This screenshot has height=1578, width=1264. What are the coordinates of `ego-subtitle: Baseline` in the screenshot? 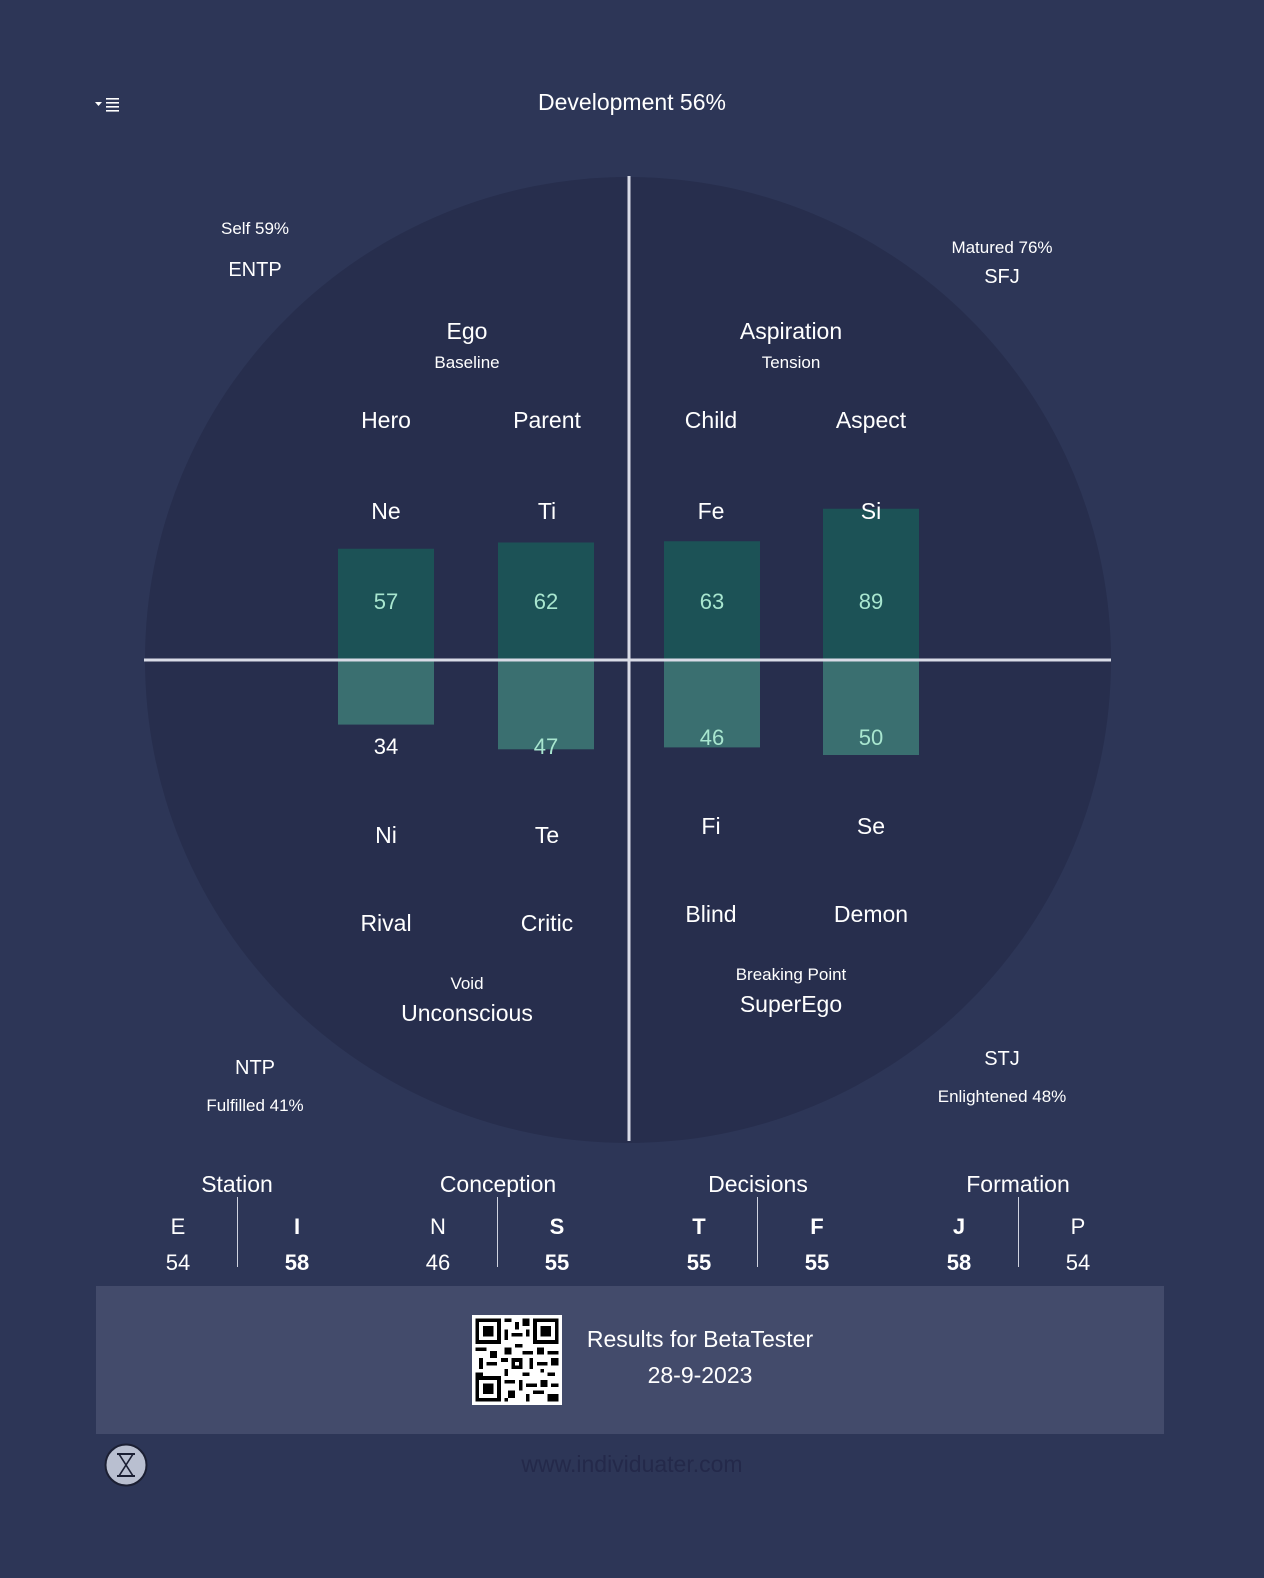 It's located at (467, 362).